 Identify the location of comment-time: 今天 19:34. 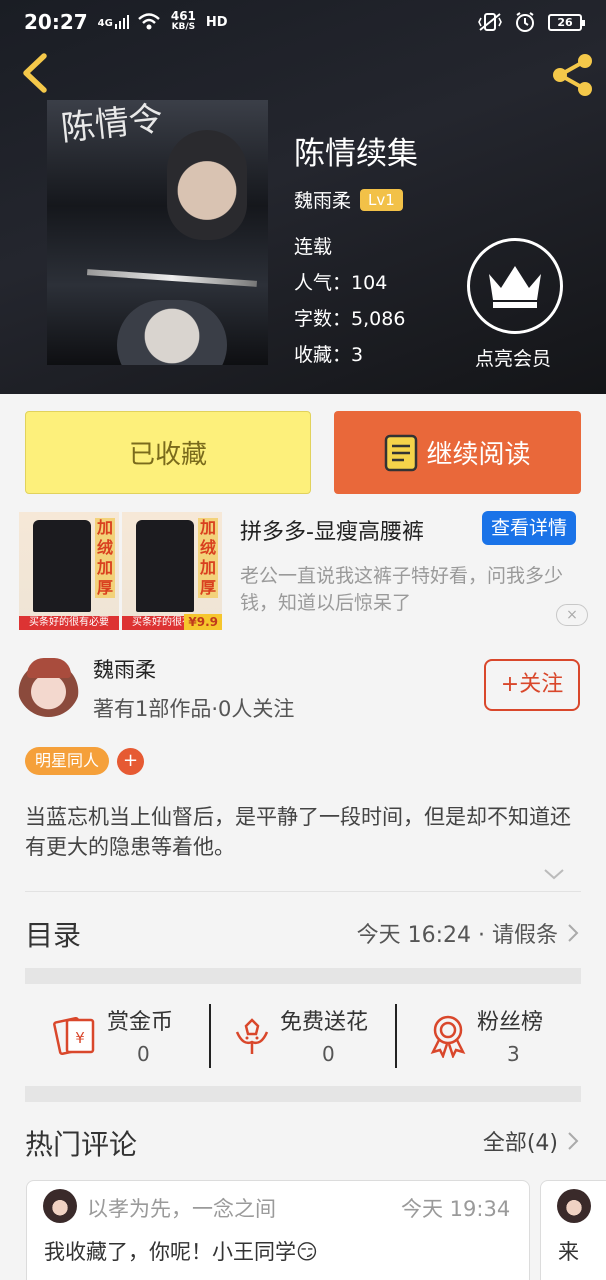
(456, 1209).